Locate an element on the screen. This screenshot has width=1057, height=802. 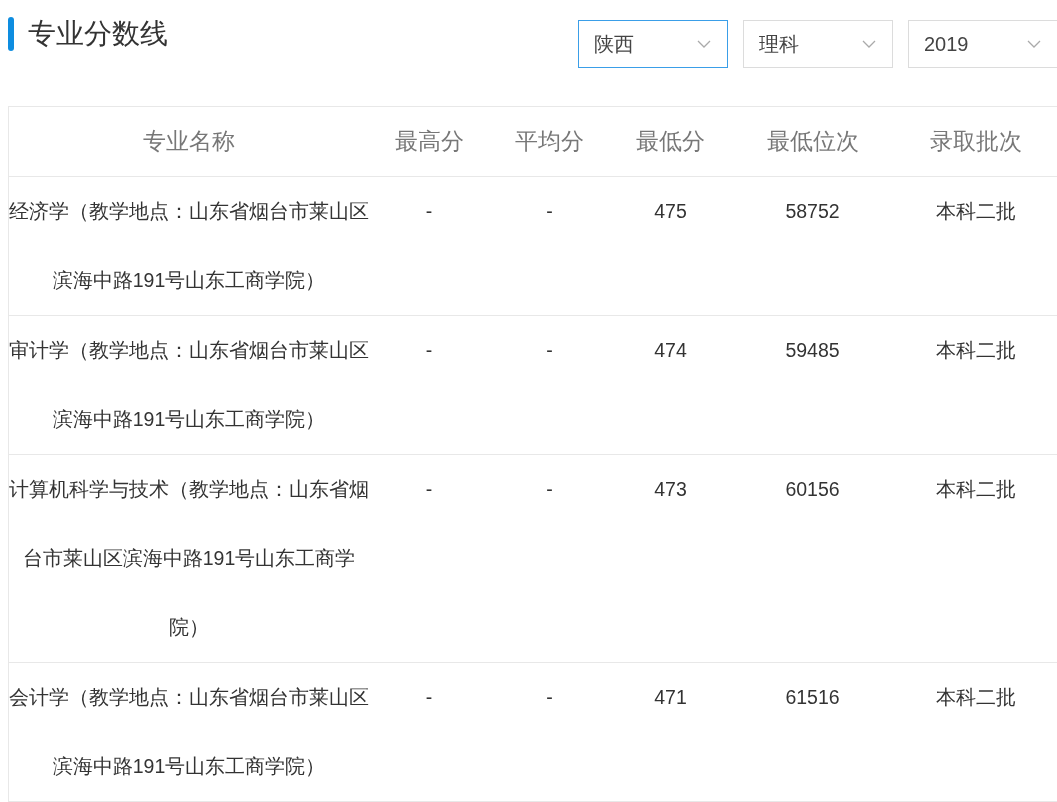
table-cell: 会计学（教学地点：山东省烟台市莱山区滨海中路191号山东工商学院） is located at coordinates (189, 731).